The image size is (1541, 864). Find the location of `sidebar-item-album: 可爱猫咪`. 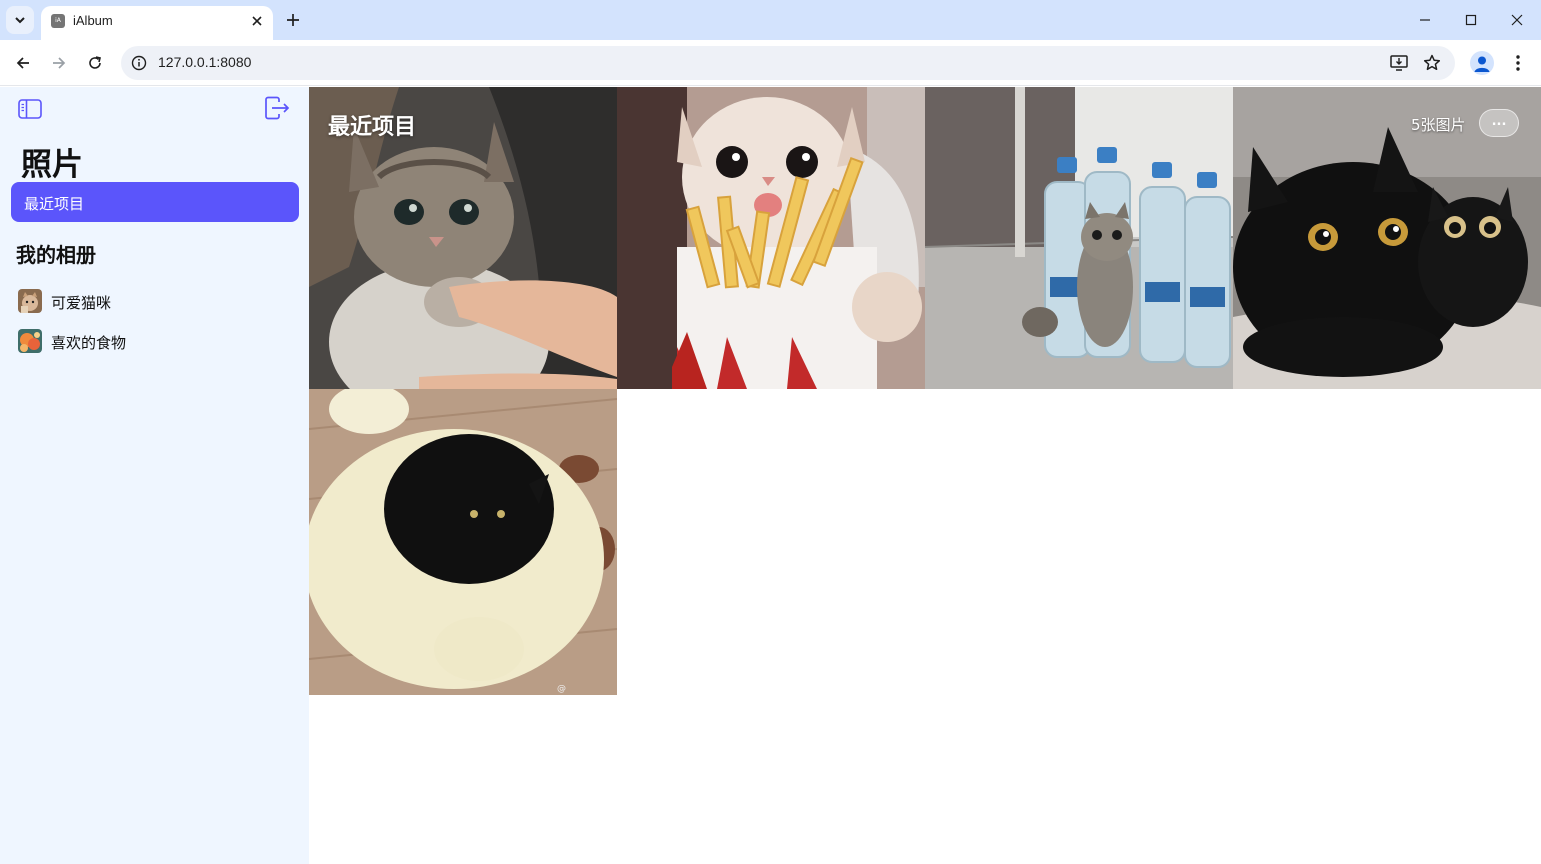

sidebar-item-album: 可爱猫咪 is located at coordinates (158, 301).